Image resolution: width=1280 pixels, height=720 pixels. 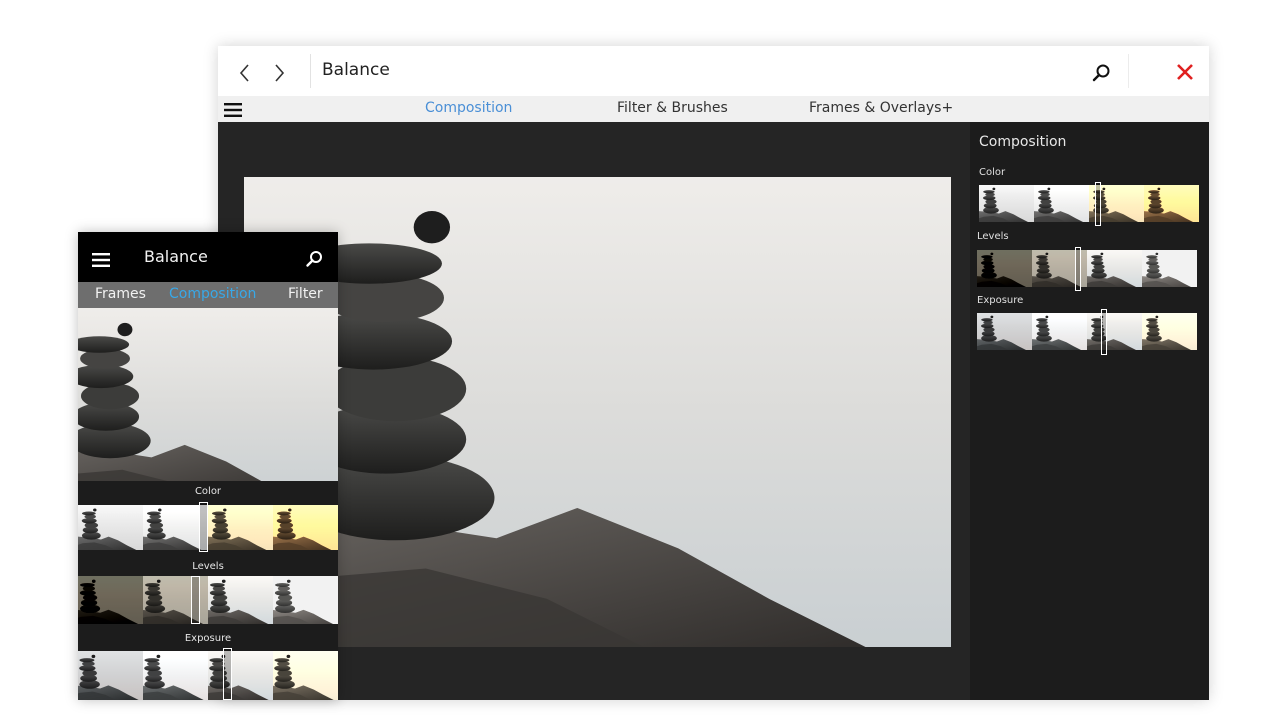 What do you see at coordinates (1023, 142) in the screenshot?
I see `panel-title: Composition` at bounding box center [1023, 142].